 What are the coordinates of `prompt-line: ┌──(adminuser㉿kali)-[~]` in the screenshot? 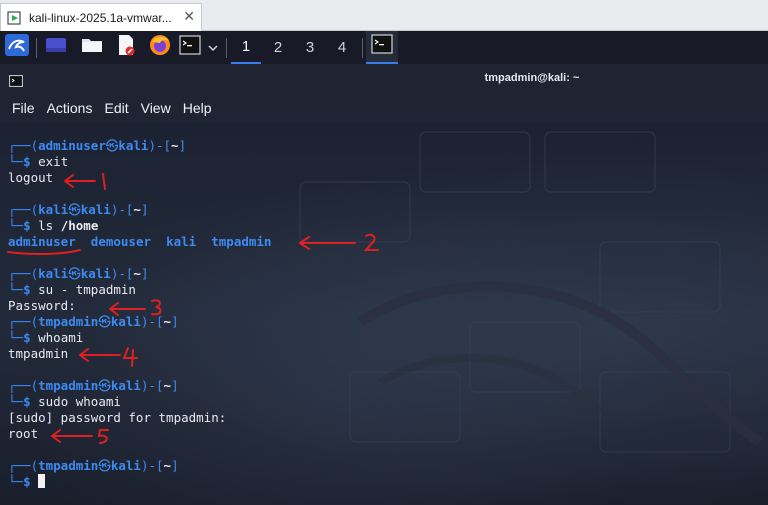 It's located at (97, 145).